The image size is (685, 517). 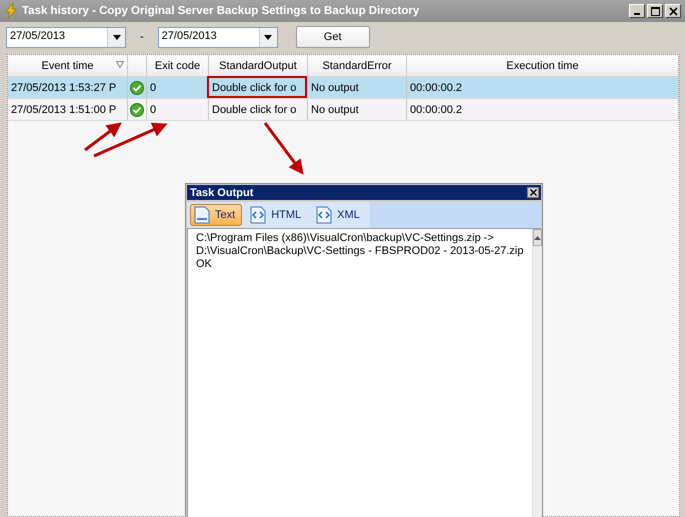 I want to click on minimize-icon, so click(x=637, y=14).